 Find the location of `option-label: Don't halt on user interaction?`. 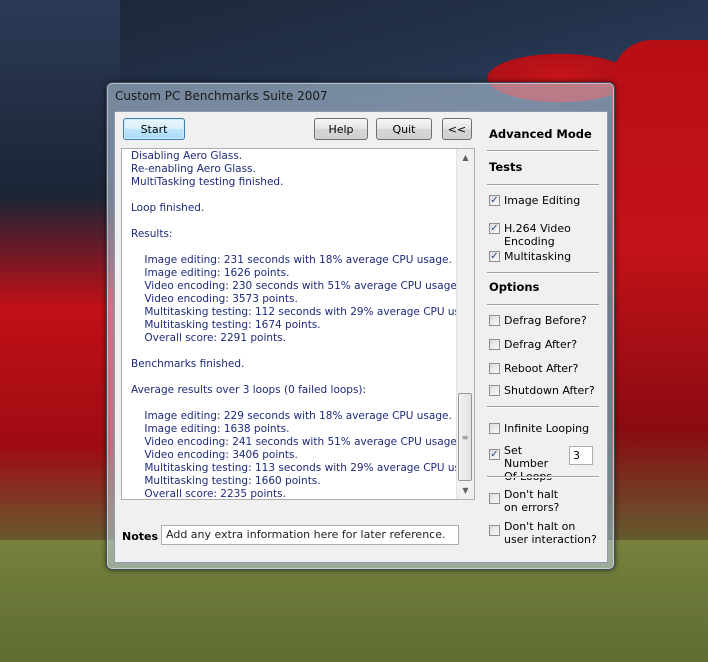

option-label: Don't halt on user interaction? is located at coordinates (550, 533).